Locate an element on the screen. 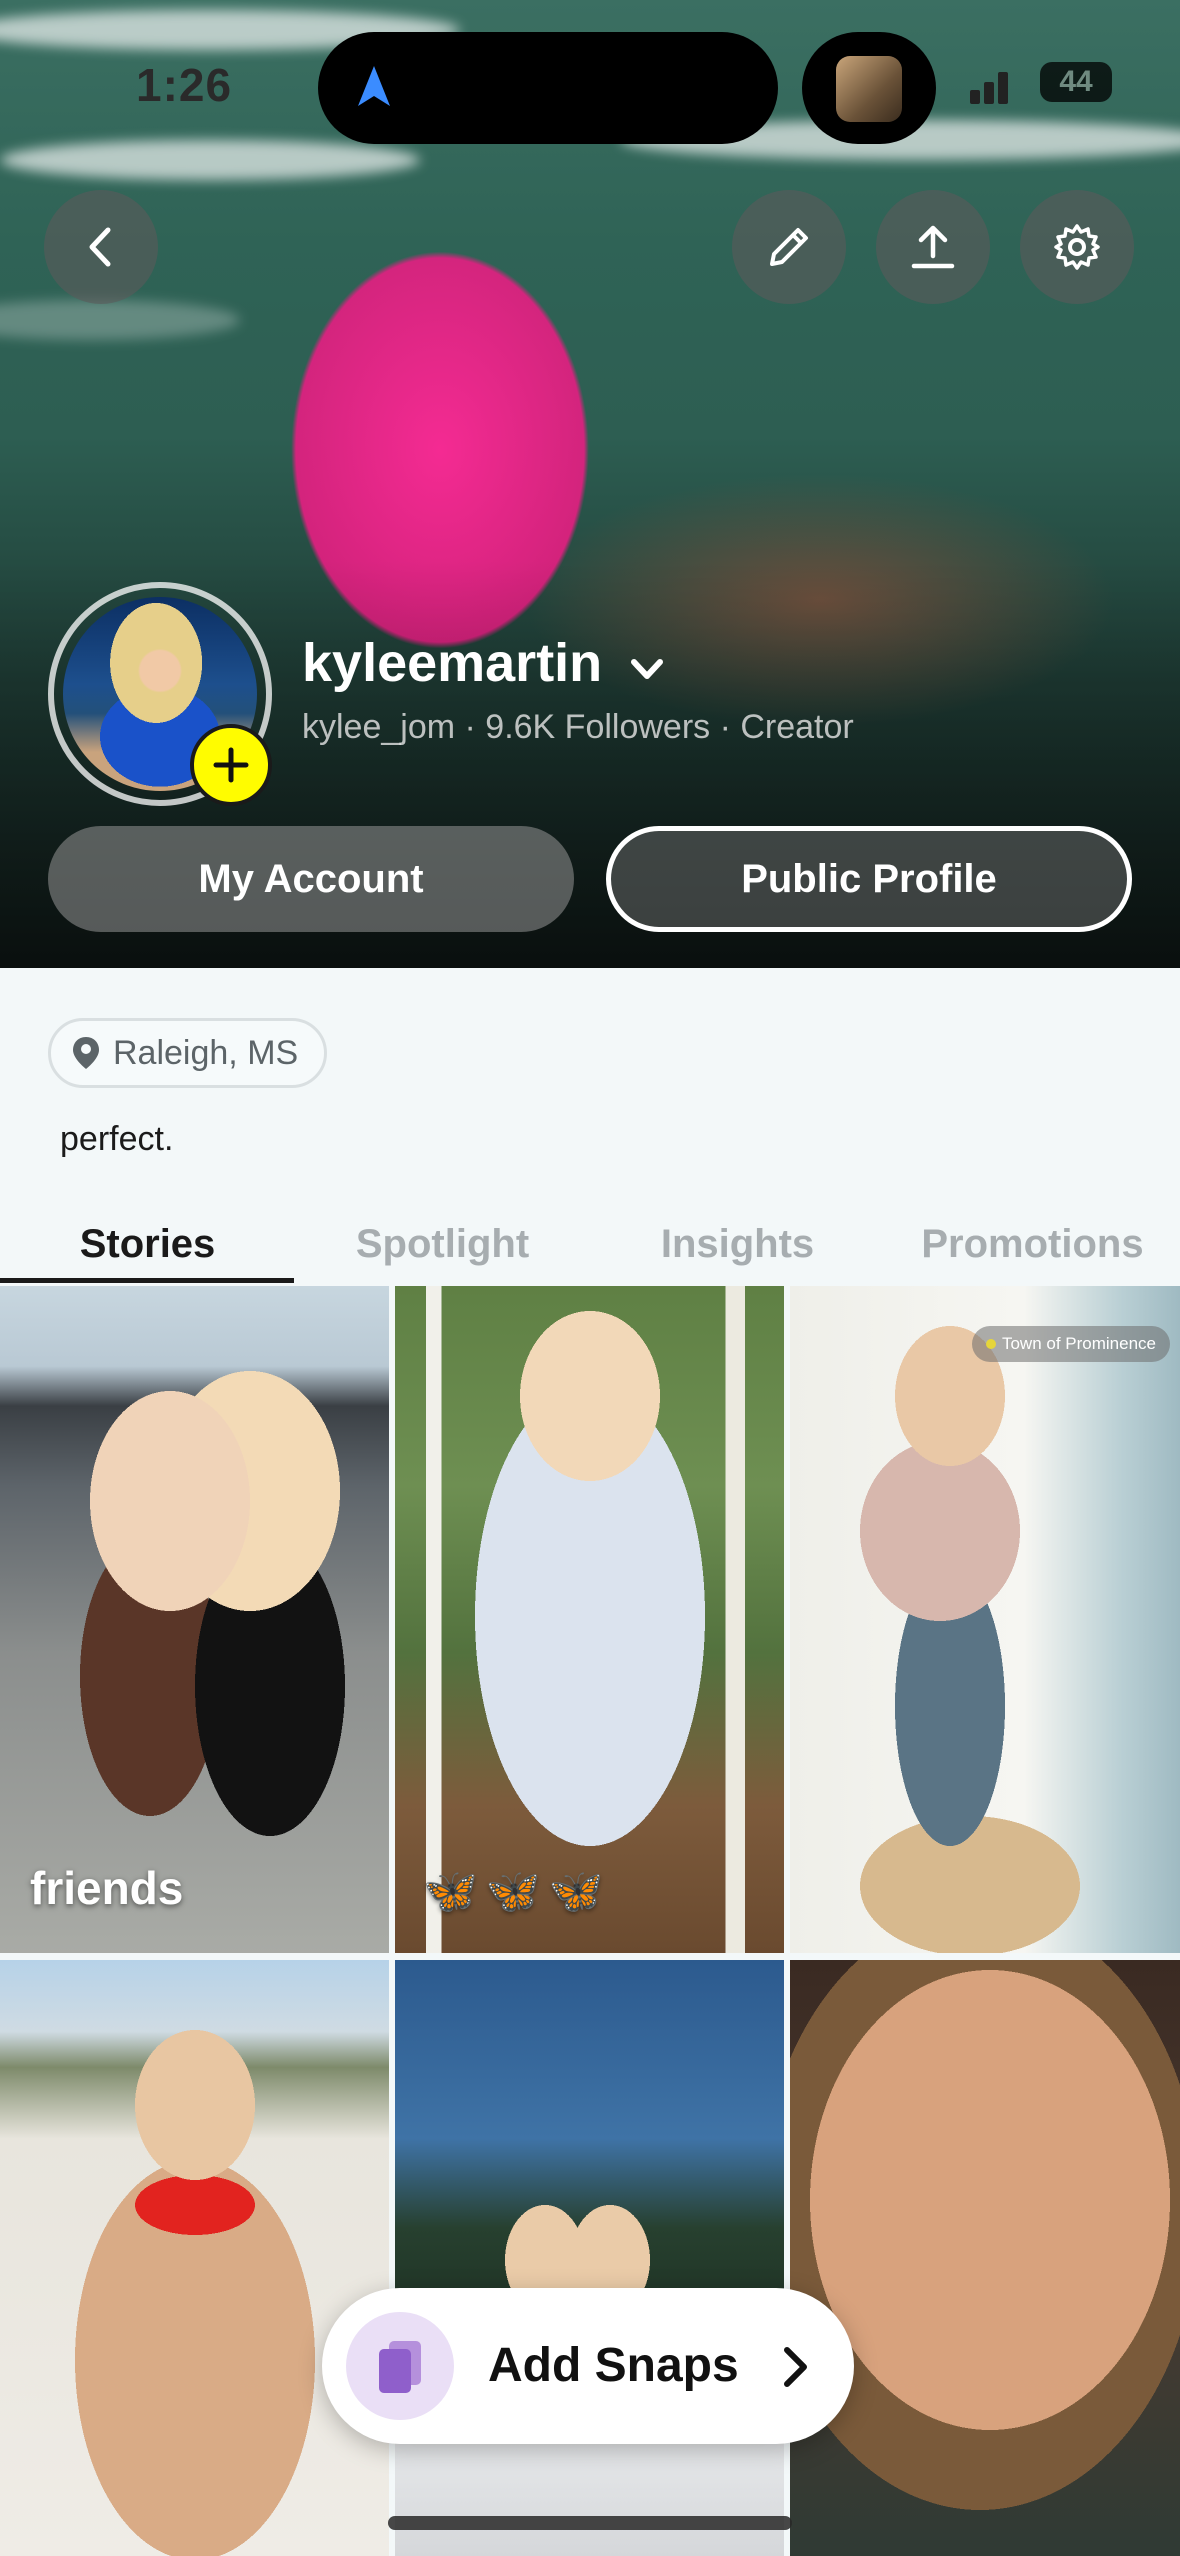 The image size is (1180, 2556). story-caption: friends is located at coordinates (107, 1888).